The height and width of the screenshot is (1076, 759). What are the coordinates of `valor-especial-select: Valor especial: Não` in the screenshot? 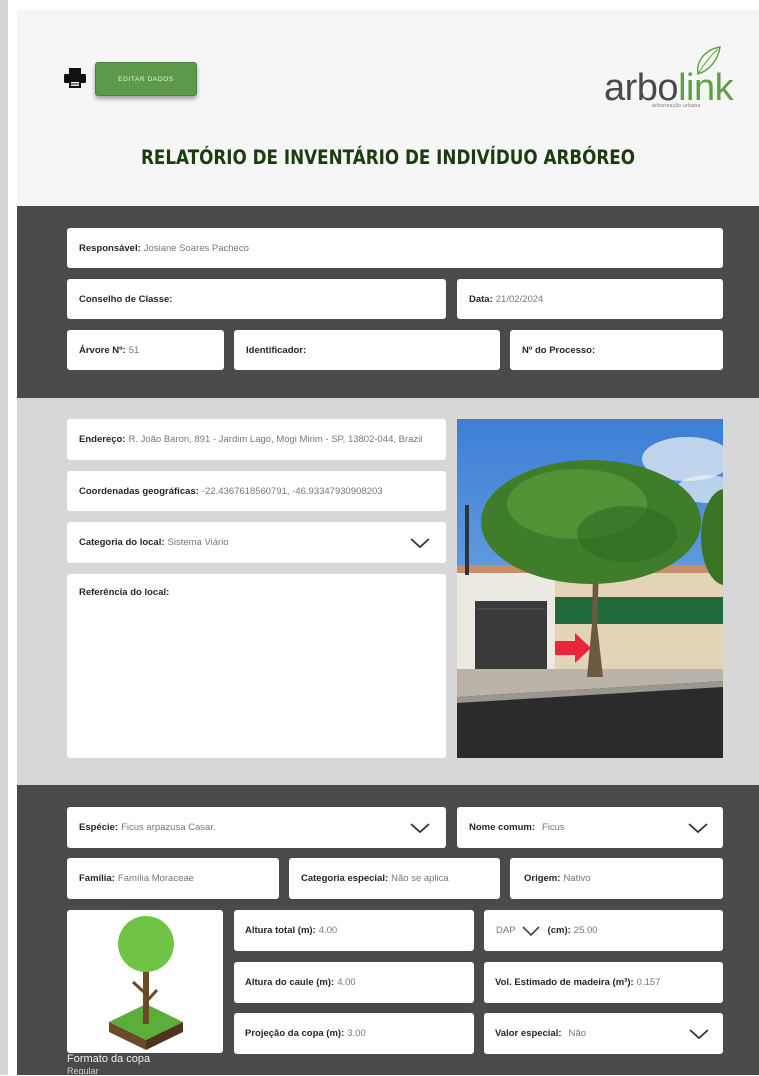 It's located at (603, 1033).